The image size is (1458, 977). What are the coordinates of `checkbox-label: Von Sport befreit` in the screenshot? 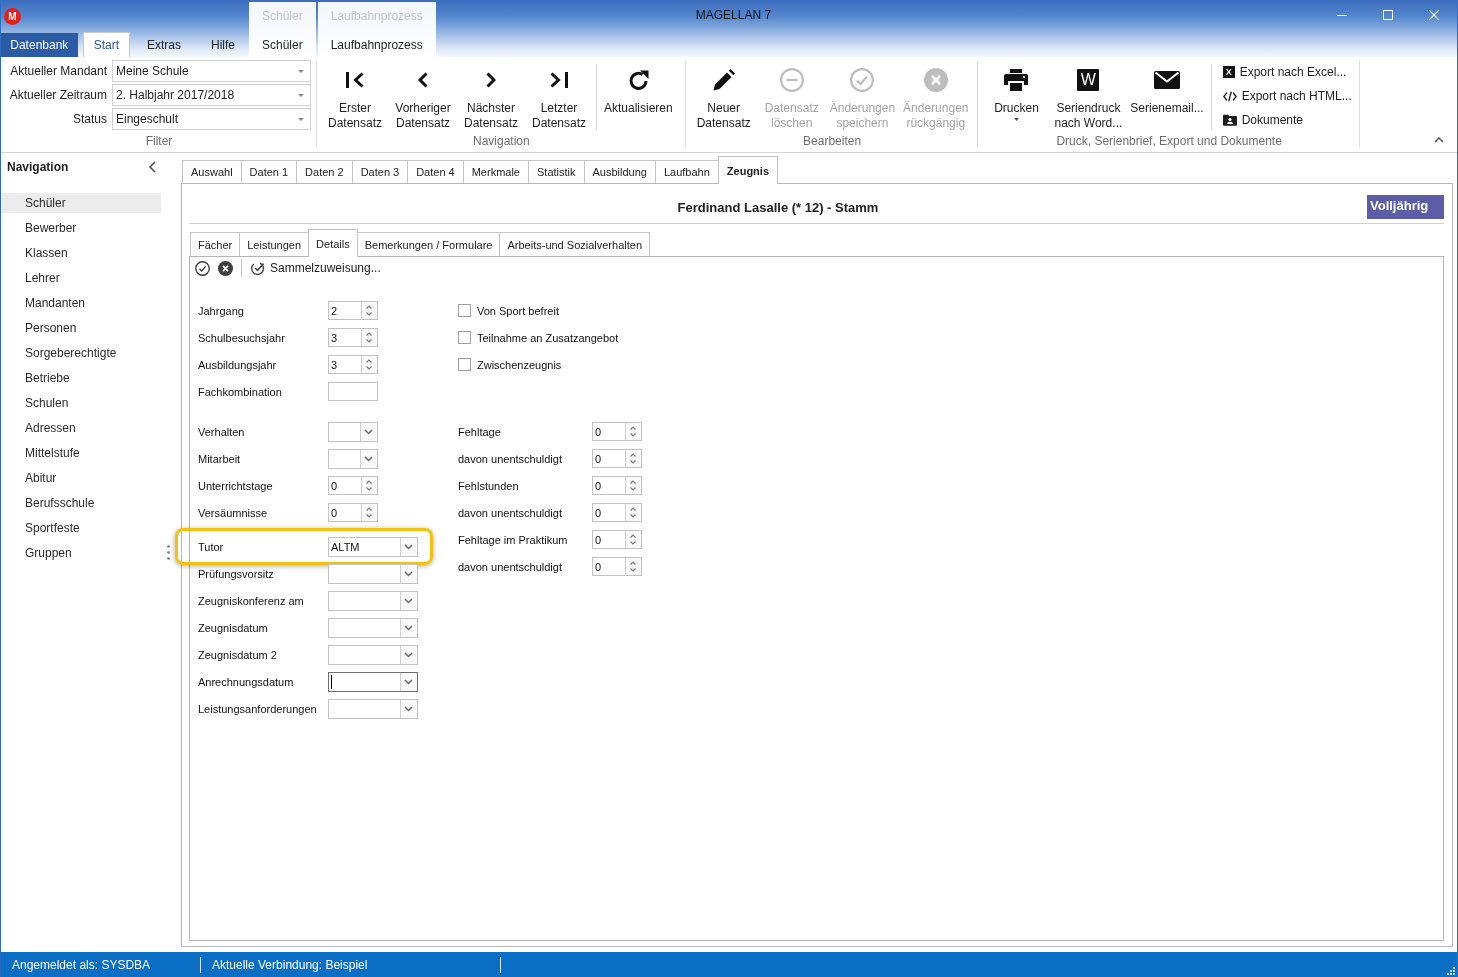 It's located at (518, 310).